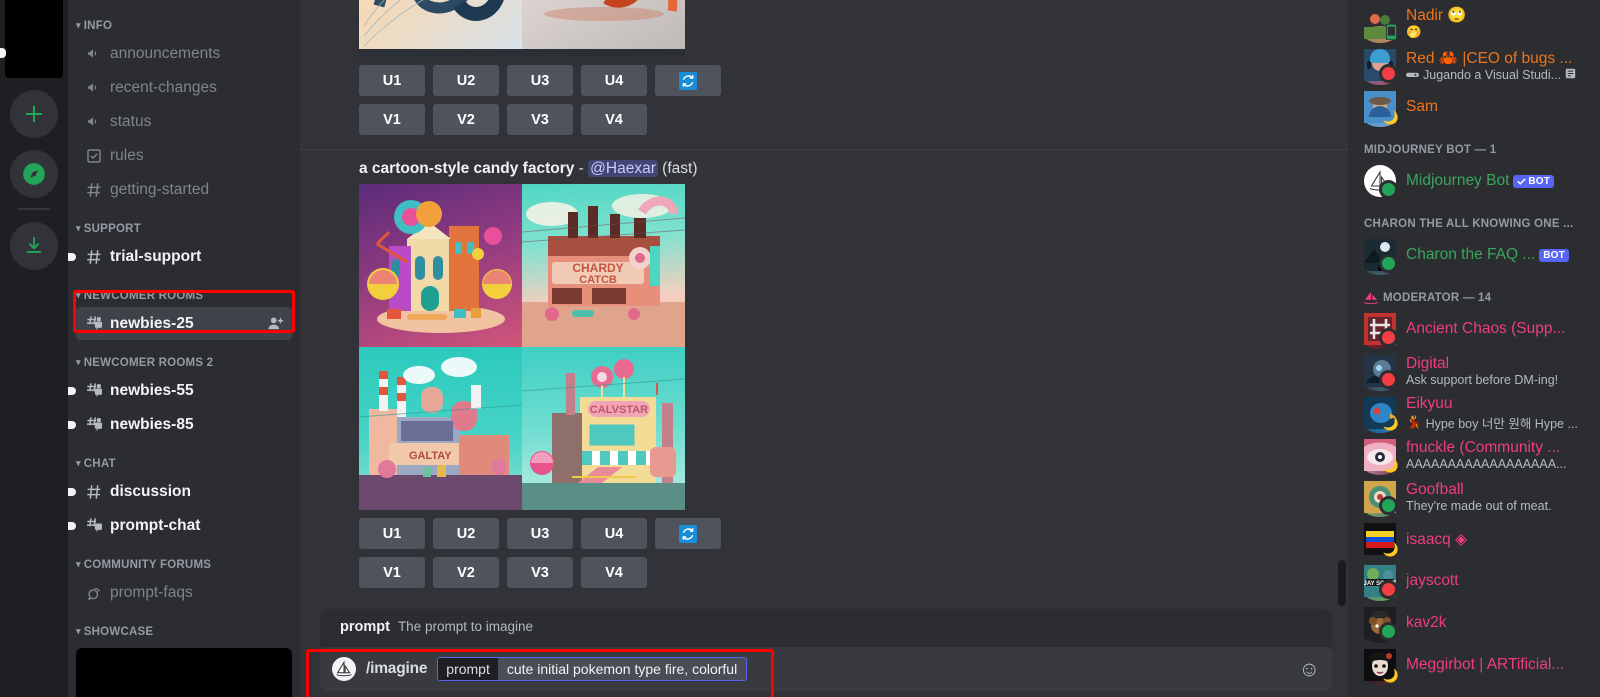 The width and height of the screenshot is (1600, 697). I want to click on category-label: NEWCOMER ROOMS 2, so click(148, 363).